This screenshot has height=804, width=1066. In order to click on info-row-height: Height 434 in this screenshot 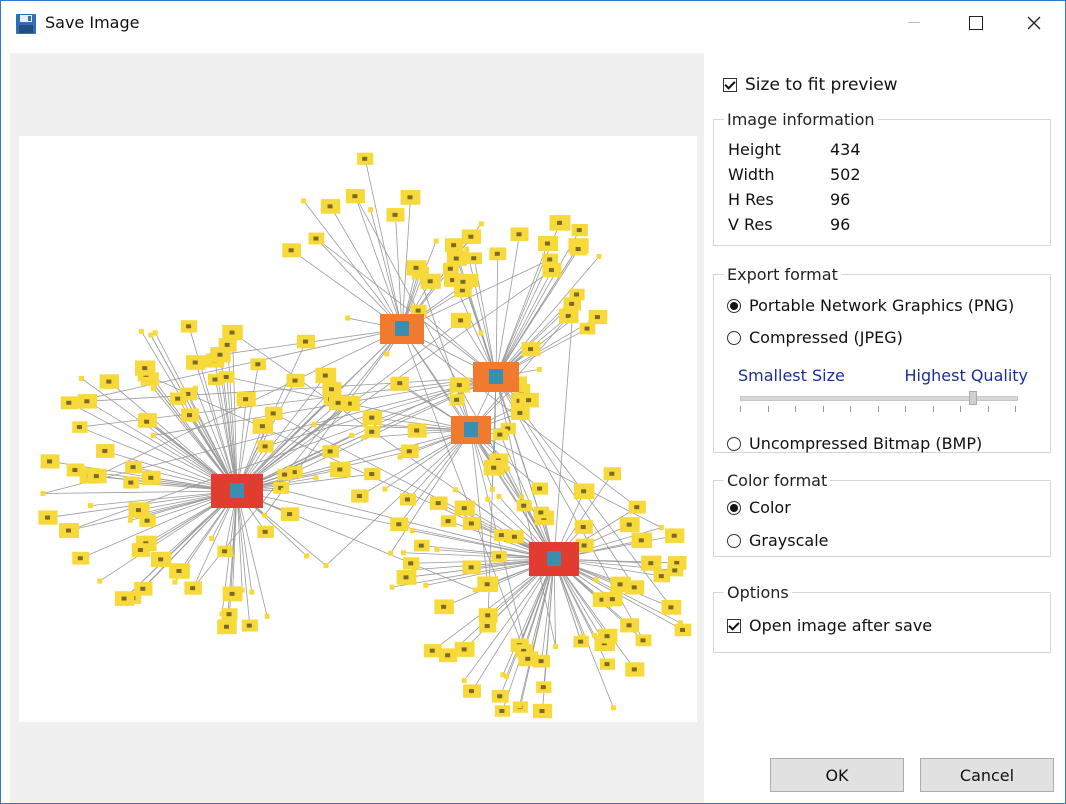, I will do `click(794, 149)`.